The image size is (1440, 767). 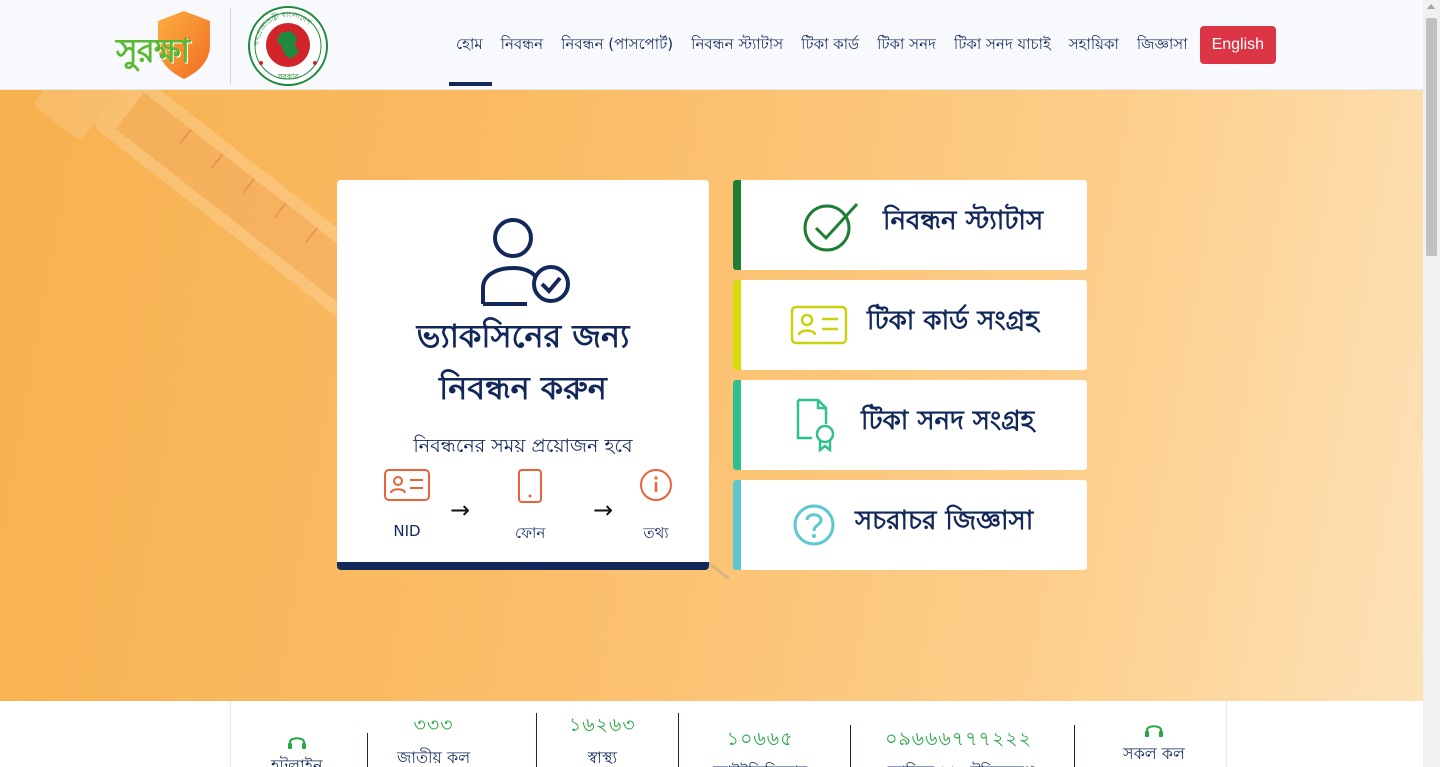 I want to click on requirement-phone-label: ফোন, so click(x=530, y=533).